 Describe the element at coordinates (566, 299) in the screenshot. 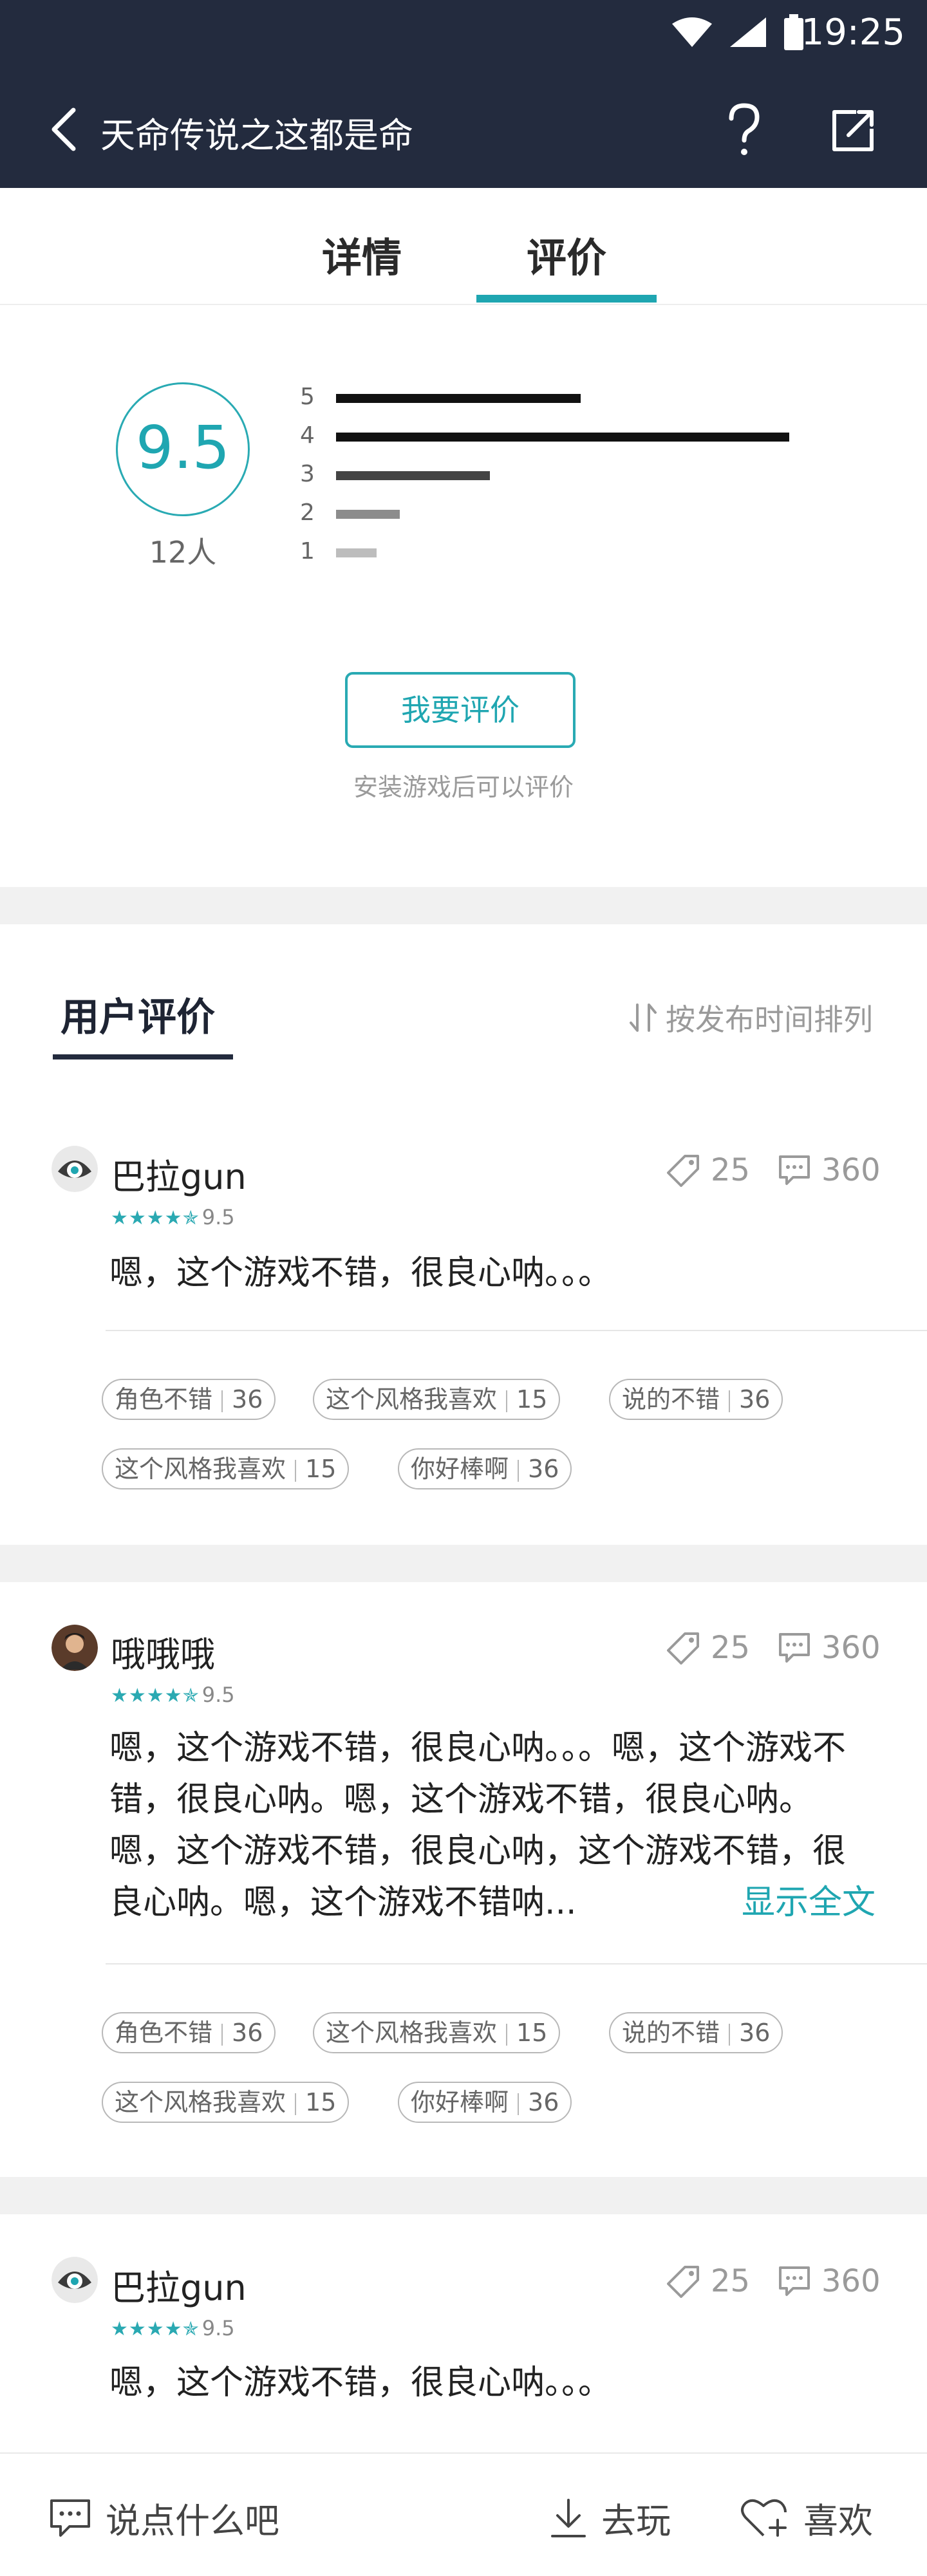

I see `active-tab-indicator` at that location.